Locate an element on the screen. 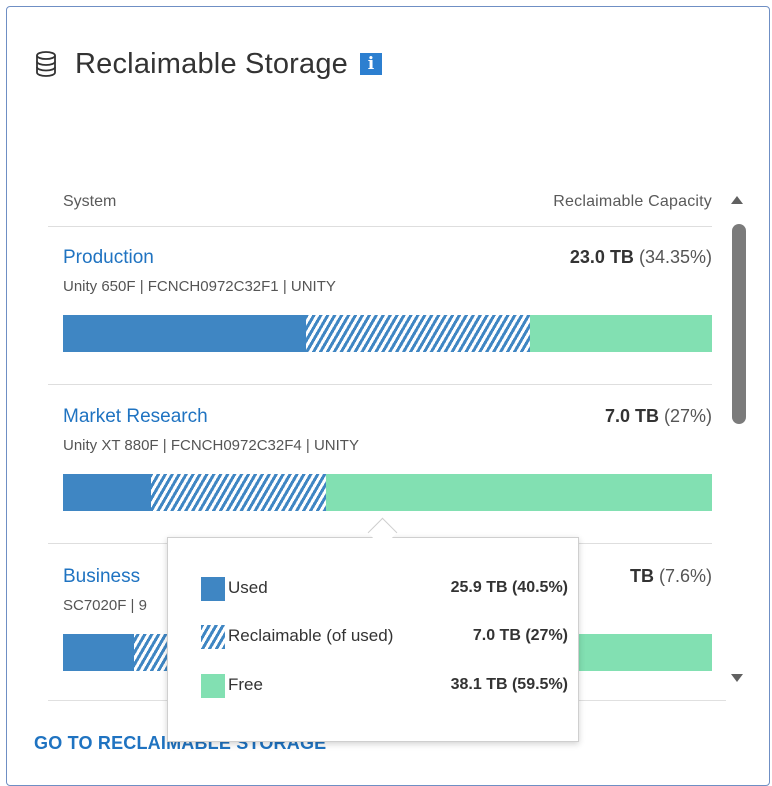  reclaimable-capacity: 7.0 TB (27%) is located at coordinates (658, 416).